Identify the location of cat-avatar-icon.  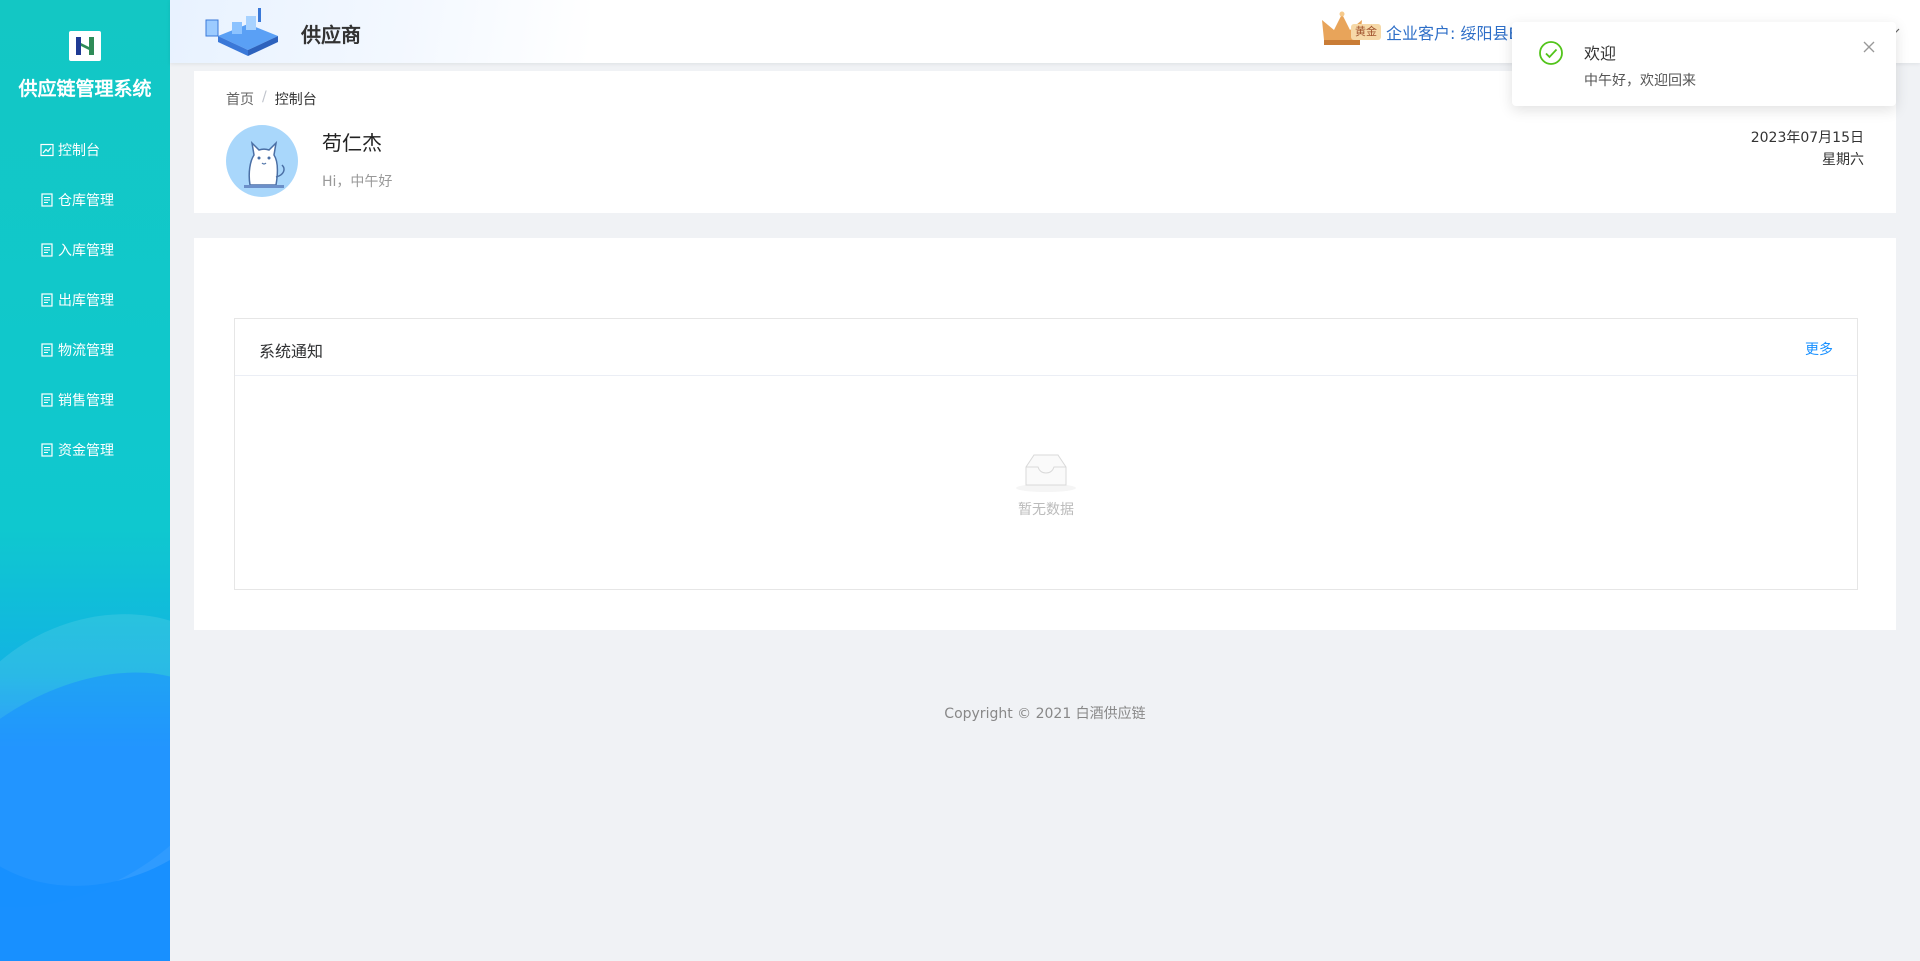
(264, 164).